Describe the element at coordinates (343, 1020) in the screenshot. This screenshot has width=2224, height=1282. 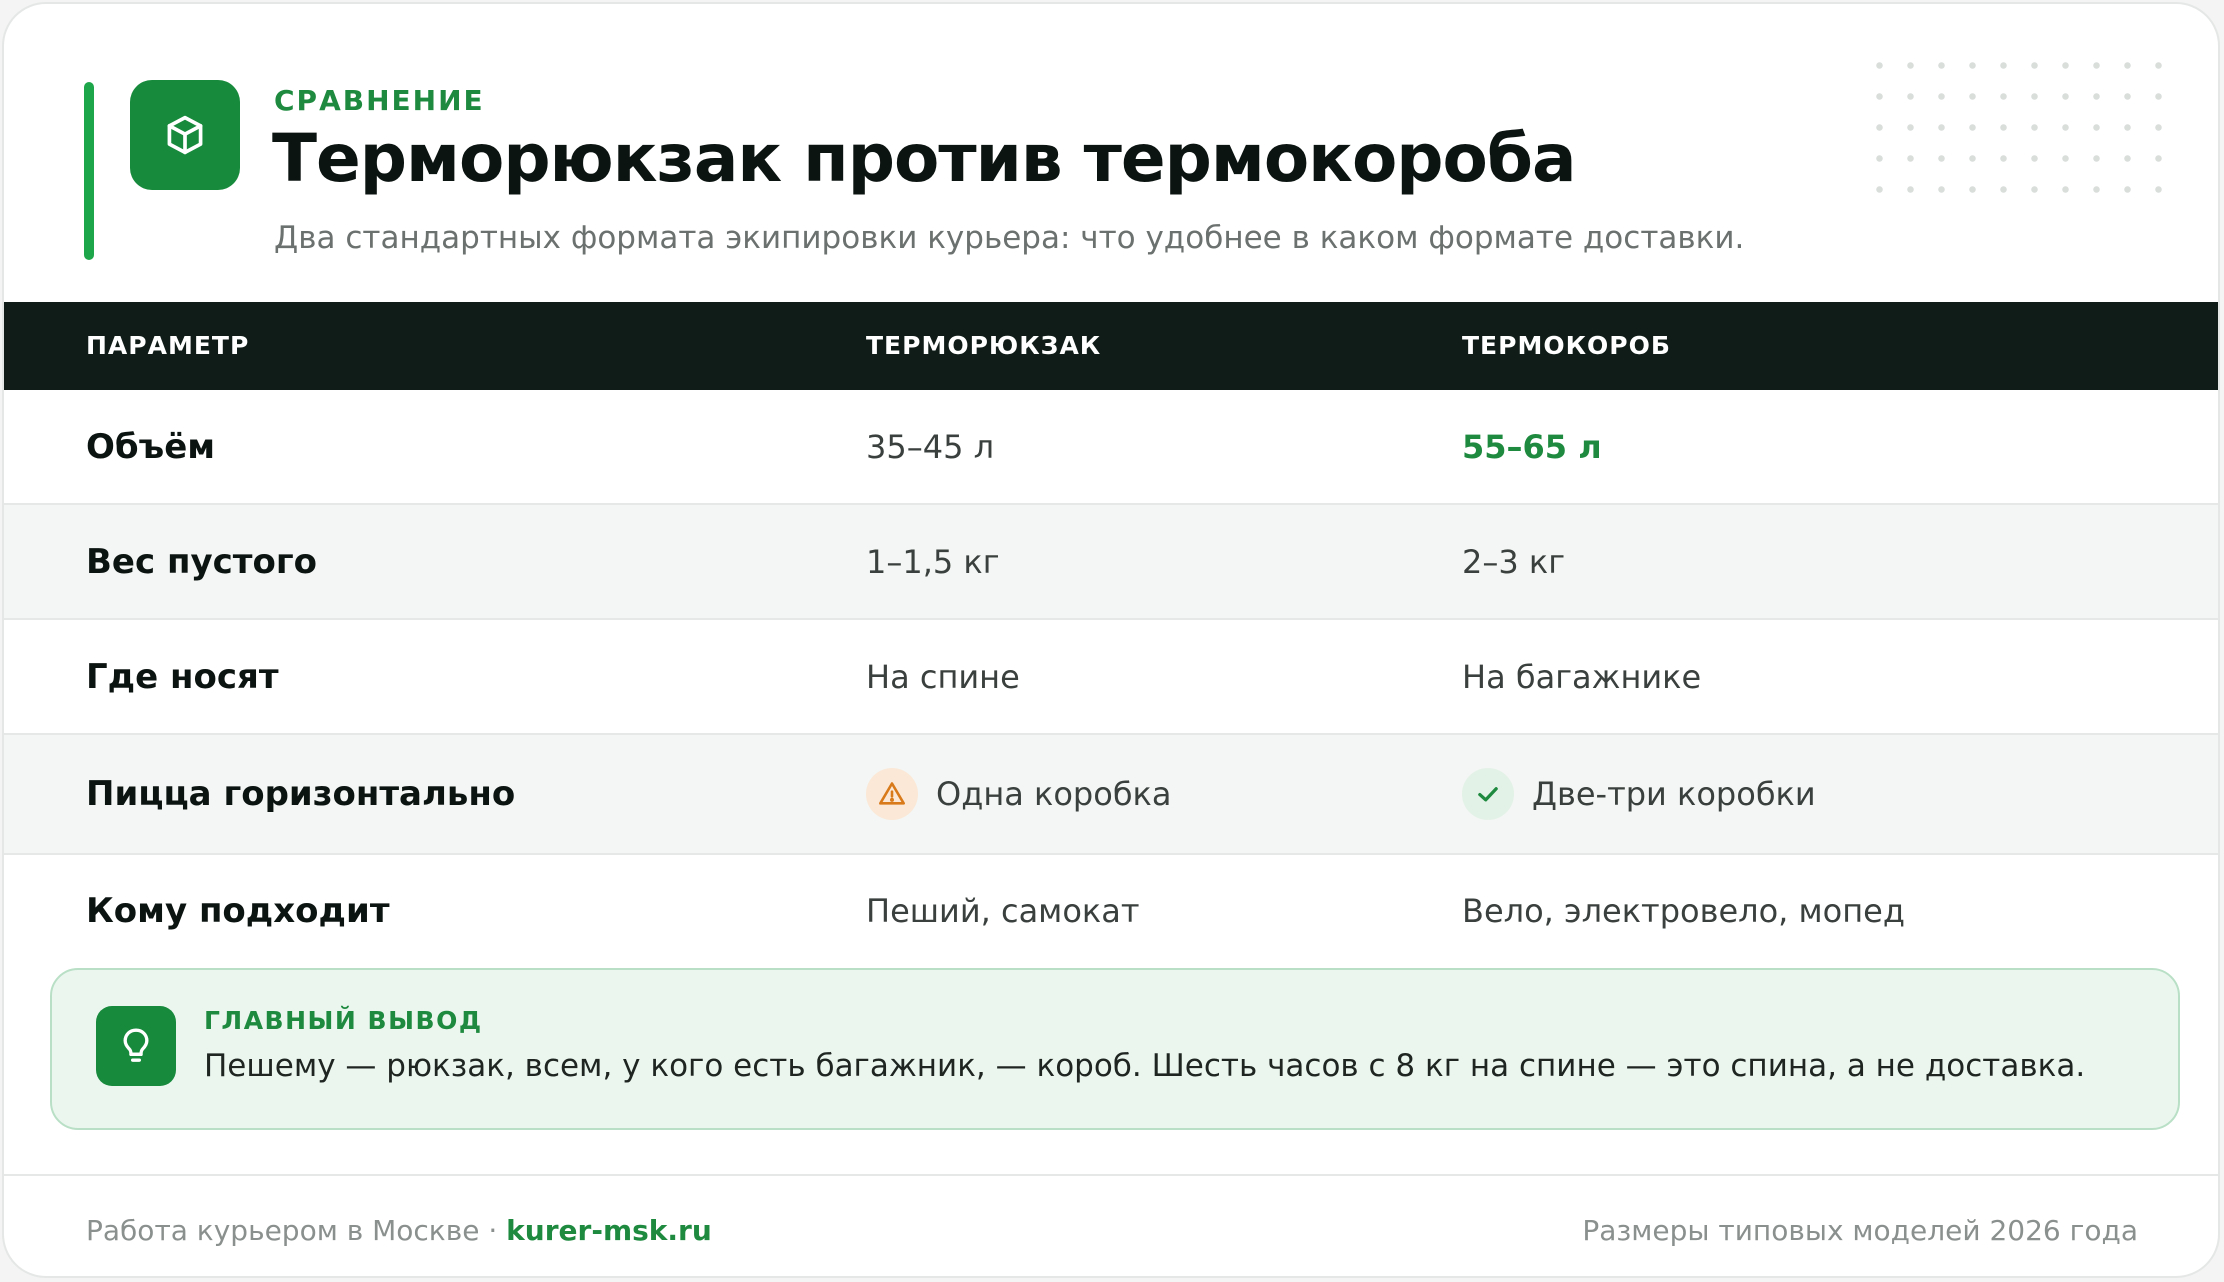
I see `takeaway-label: ГЛАВНЫЙ ВЫВОД` at that location.